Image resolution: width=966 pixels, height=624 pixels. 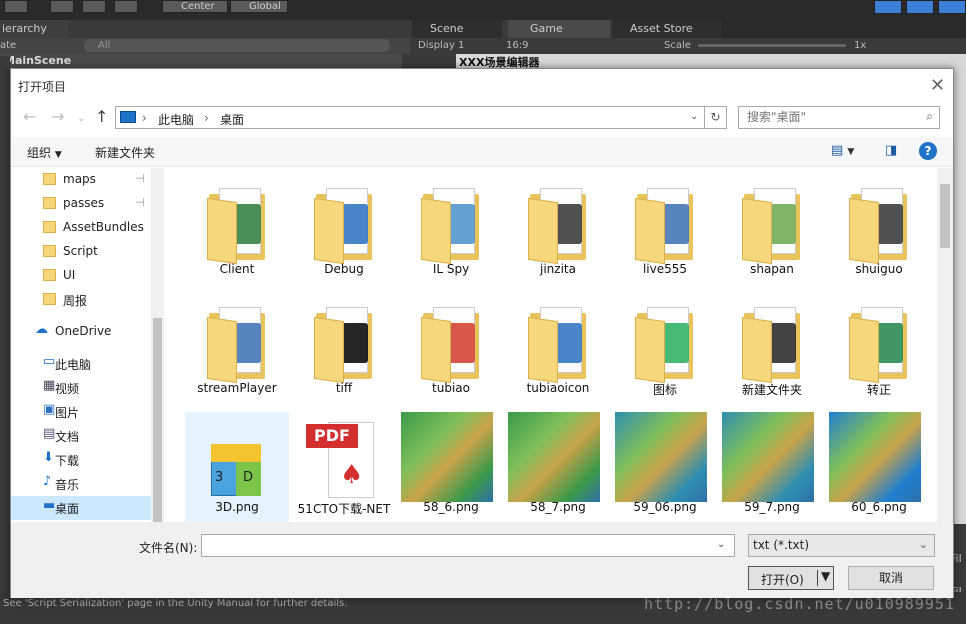 I want to click on file-item: PDF ♠ 51CTO下载-NET, so click(x=344, y=467).